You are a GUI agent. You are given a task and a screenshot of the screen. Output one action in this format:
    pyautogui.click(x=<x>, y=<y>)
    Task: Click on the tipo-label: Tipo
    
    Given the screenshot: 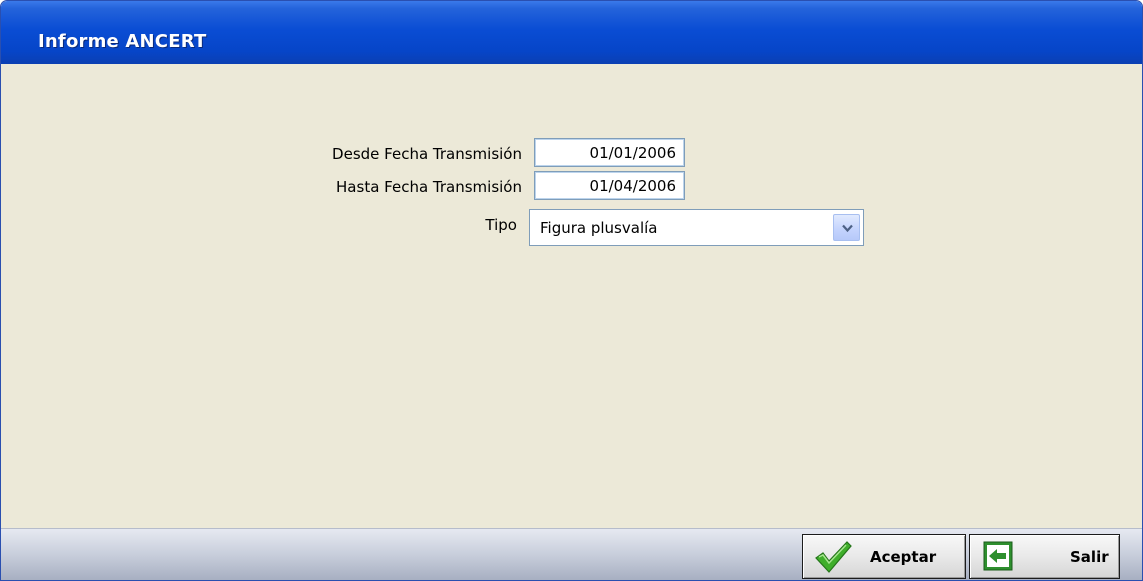 What is the action you would take?
    pyautogui.click(x=501, y=225)
    